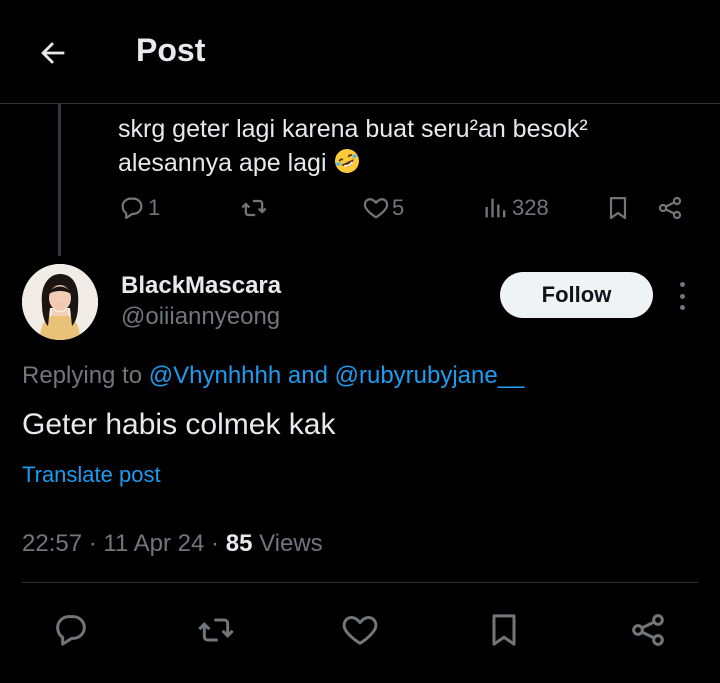 The image size is (720, 683). Describe the element at coordinates (530, 207) in the screenshot. I see `previous-views-count: 328` at that location.